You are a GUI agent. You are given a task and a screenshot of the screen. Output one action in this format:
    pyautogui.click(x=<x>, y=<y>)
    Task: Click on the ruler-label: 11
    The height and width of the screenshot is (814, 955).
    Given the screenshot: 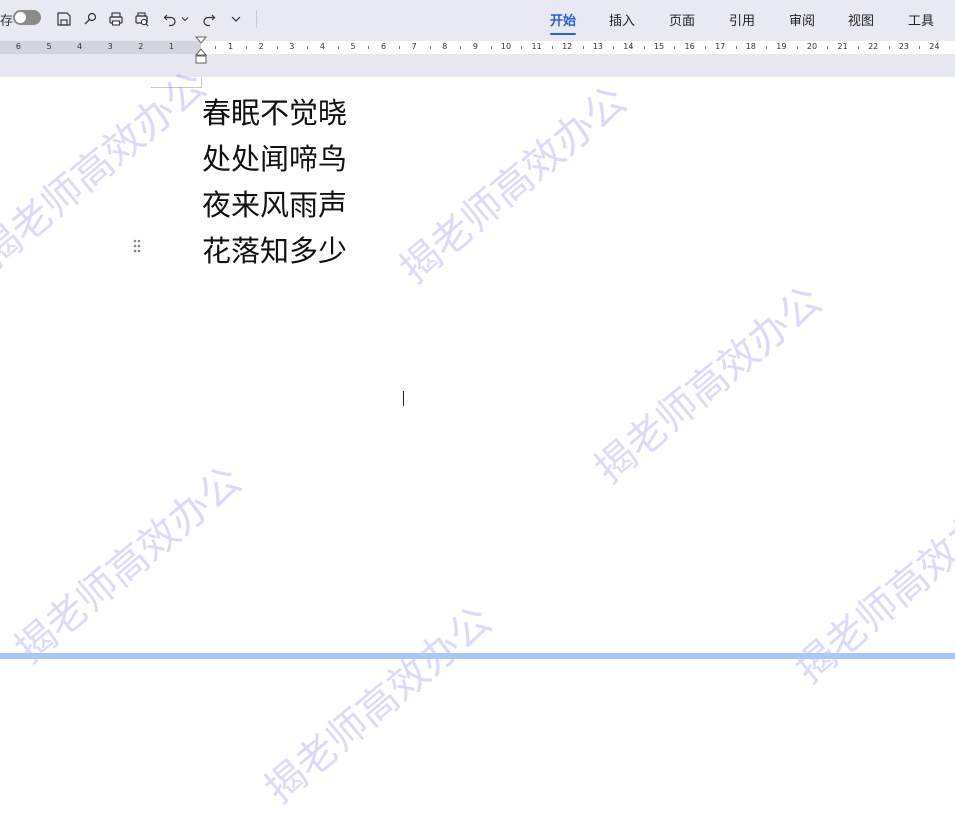 What is the action you would take?
    pyautogui.click(x=536, y=46)
    